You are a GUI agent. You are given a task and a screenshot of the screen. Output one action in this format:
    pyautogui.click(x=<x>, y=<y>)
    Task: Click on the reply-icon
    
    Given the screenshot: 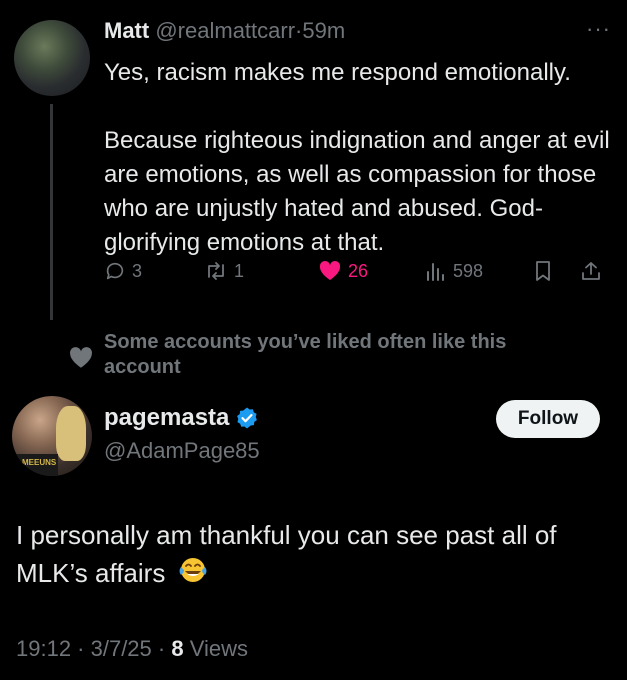 What is the action you would take?
    pyautogui.click(x=115, y=271)
    